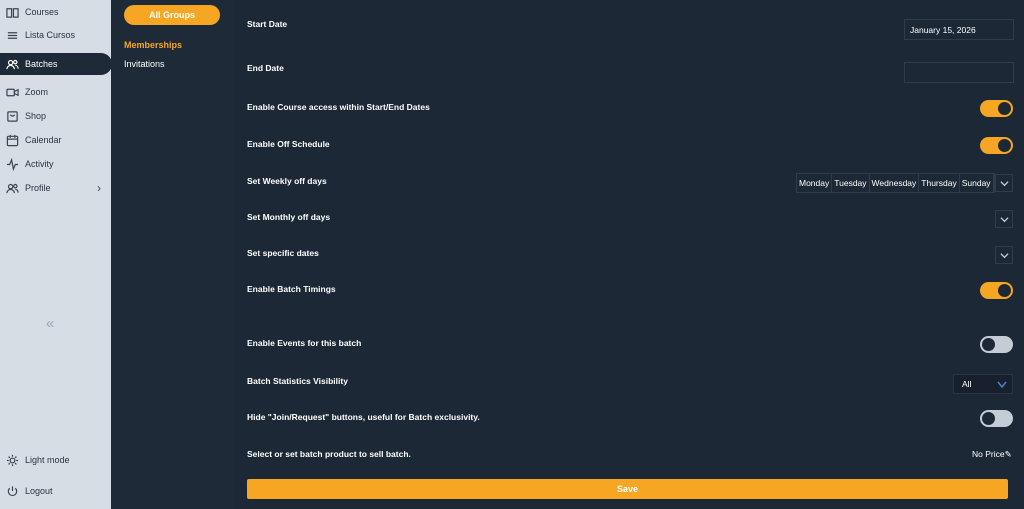  Describe the element at coordinates (983, 384) in the screenshot. I see `stats-visibility-select: All` at that location.